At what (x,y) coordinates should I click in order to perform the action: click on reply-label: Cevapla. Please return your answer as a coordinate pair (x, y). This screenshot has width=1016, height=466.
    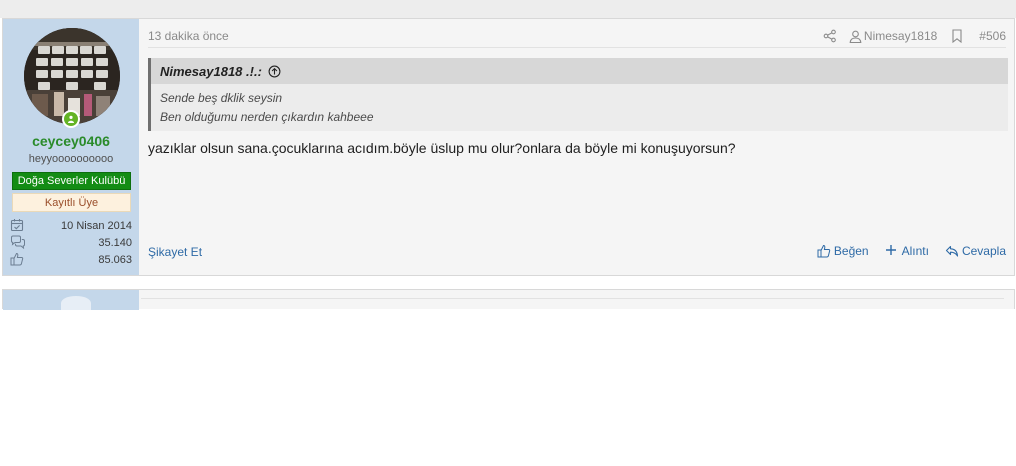
    Looking at the image, I should click on (983, 251).